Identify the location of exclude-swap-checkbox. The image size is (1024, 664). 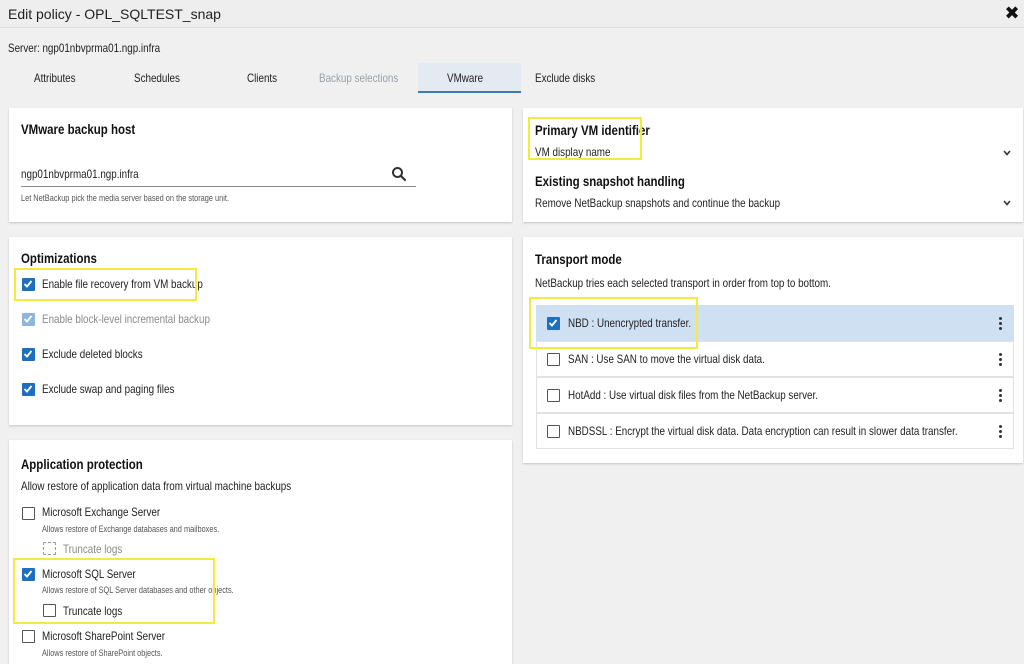
(28, 389).